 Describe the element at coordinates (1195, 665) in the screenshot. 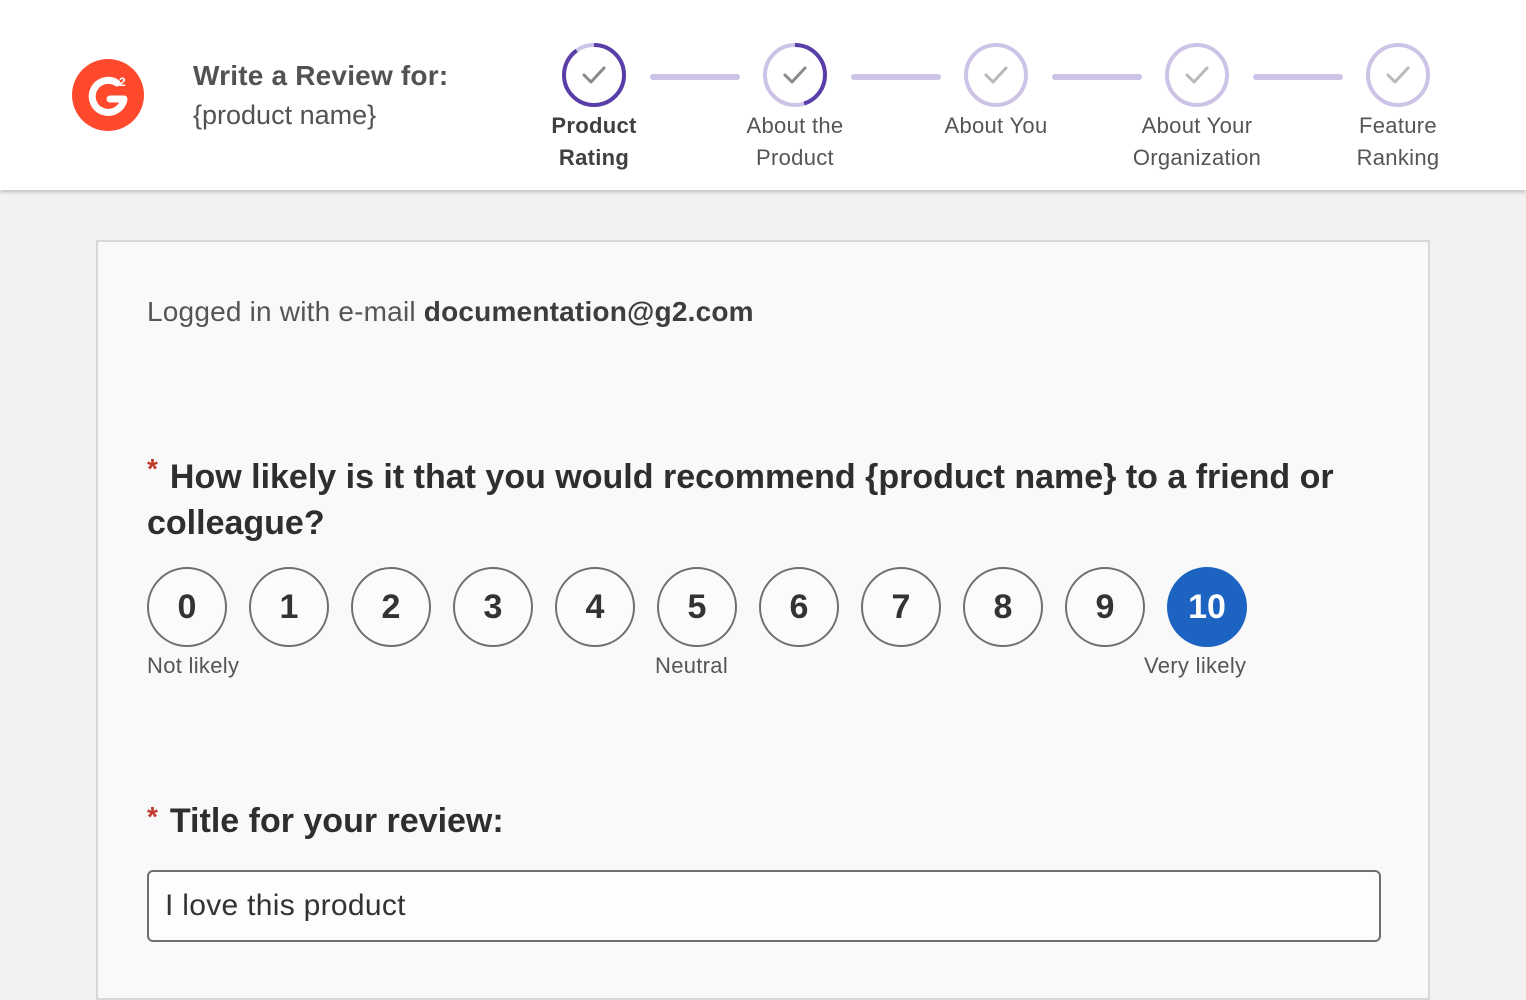

I see `scale-label-high: Very likely` at that location.